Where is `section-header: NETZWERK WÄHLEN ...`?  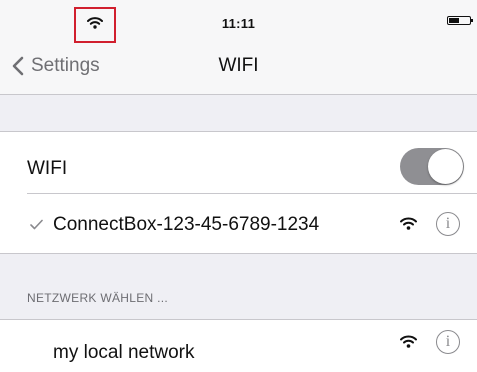 section-header: NETZWERK WÄHLEN ... is located at coordinates (98, 298).